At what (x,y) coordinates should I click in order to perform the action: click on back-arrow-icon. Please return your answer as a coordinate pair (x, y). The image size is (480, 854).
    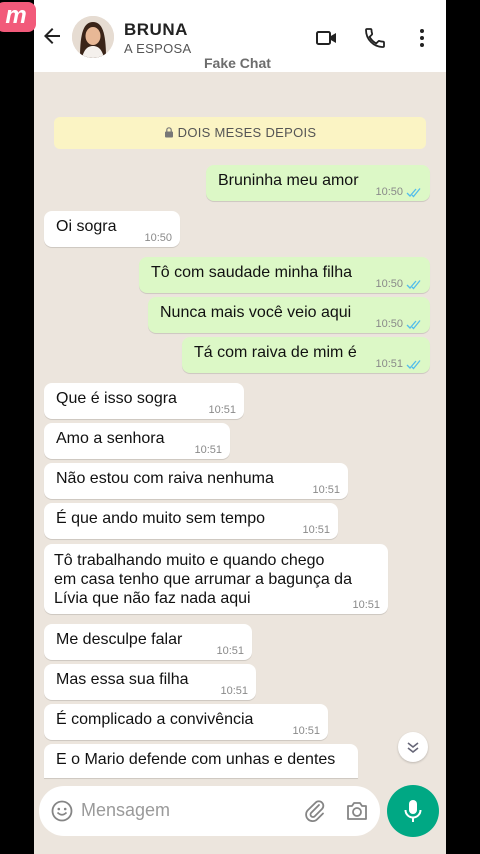
    Looking at the image, I should click on (52, 36).